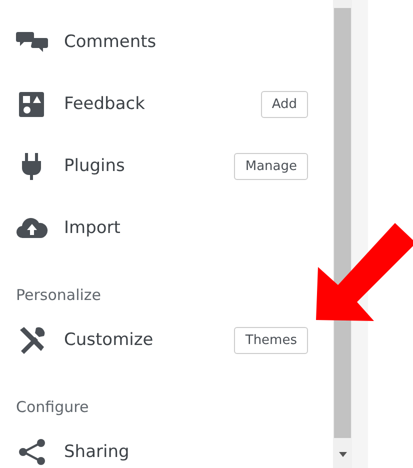  Describe the element at coordinates (186, 452) in the screenshot. I see `menu-item-label: Sharing` at that location.